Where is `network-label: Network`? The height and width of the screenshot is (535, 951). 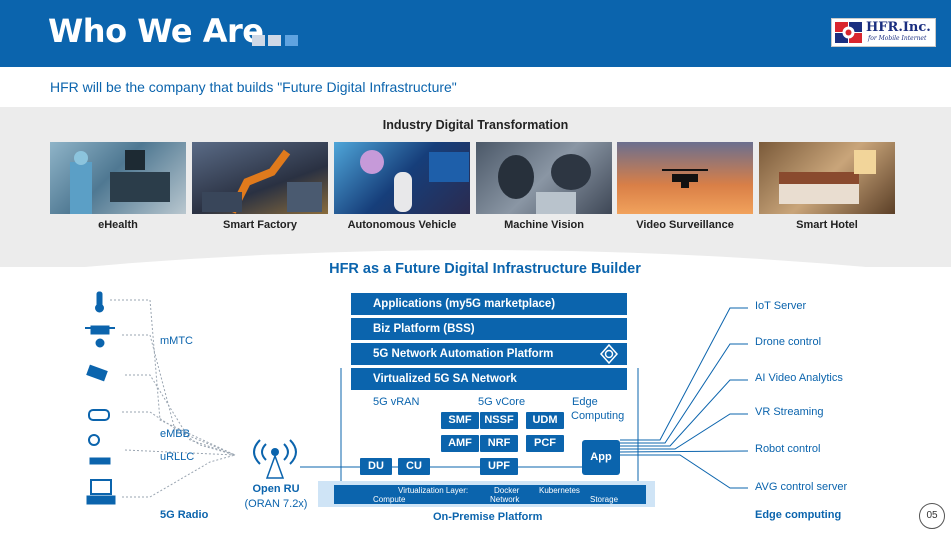
network-label: Network is located at coordinates (505, 499).